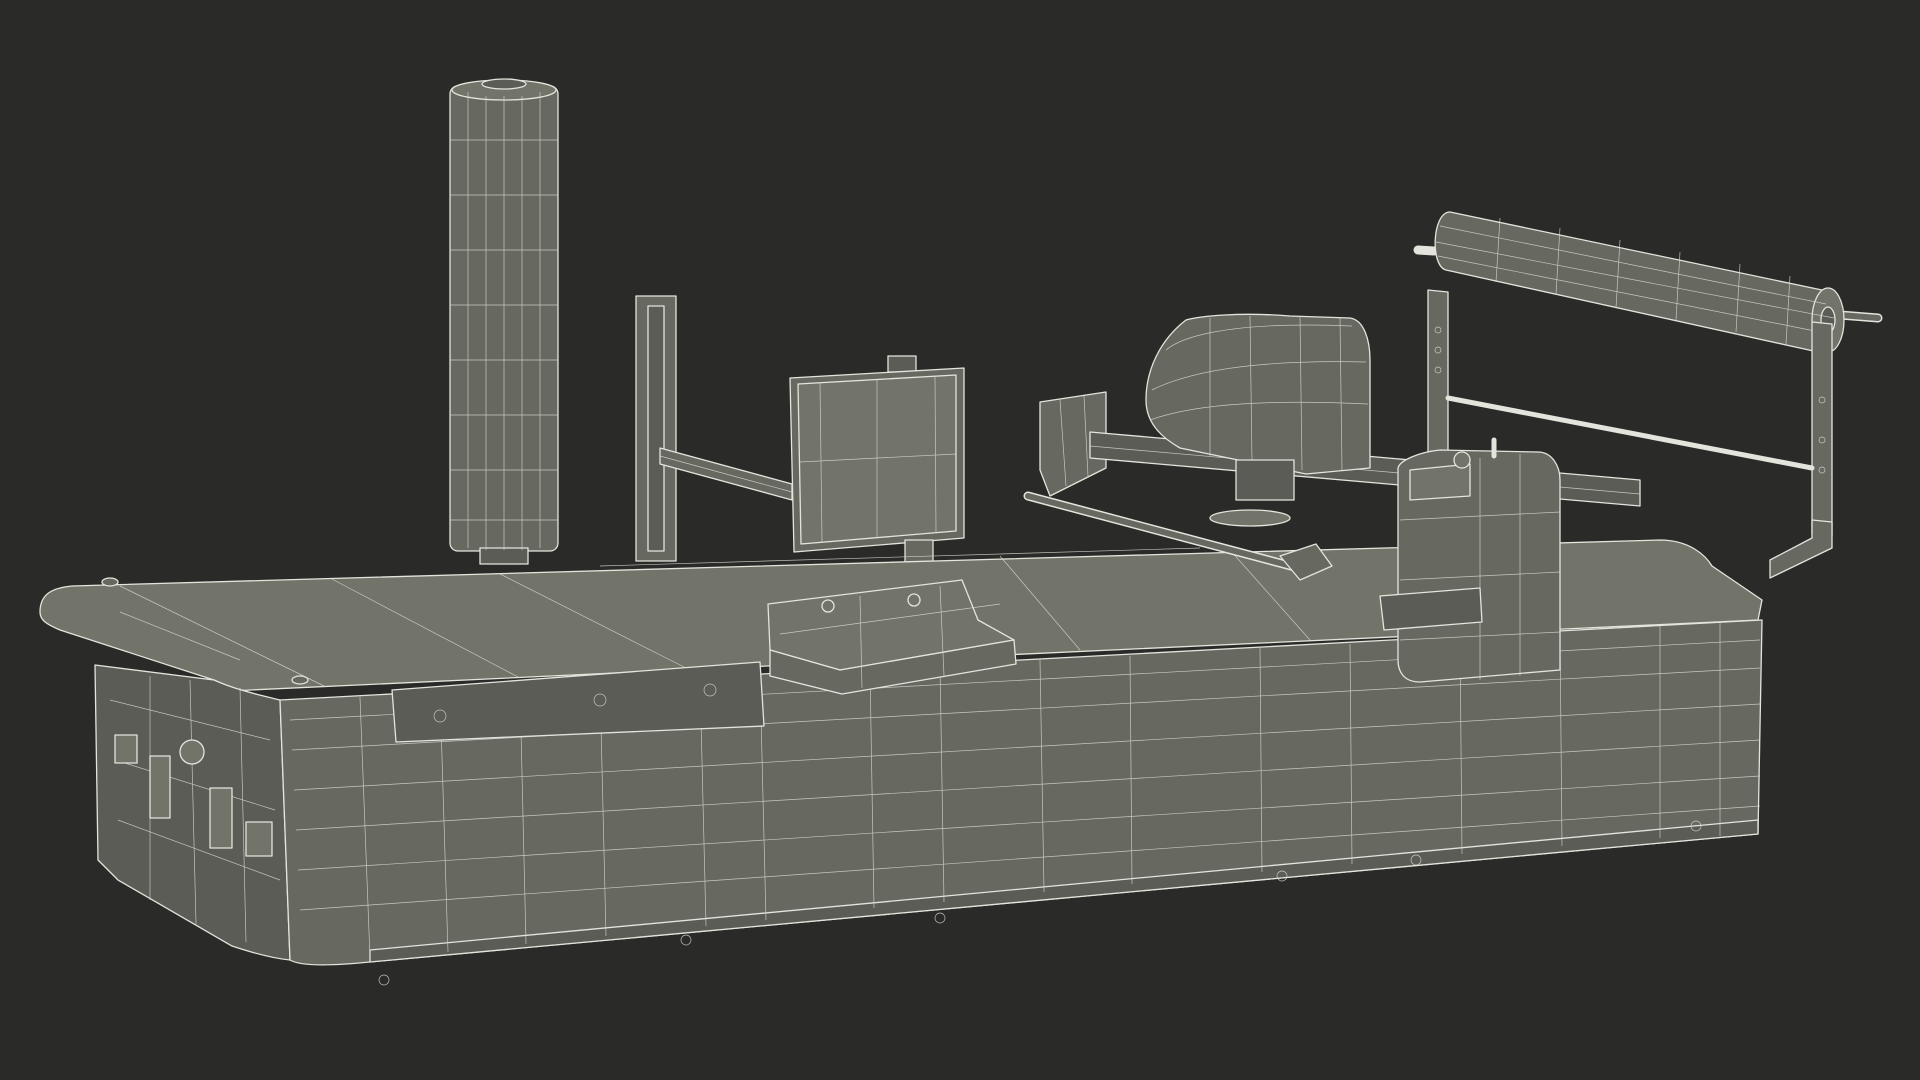  I want to click on spreader-post, so click(714, 428).